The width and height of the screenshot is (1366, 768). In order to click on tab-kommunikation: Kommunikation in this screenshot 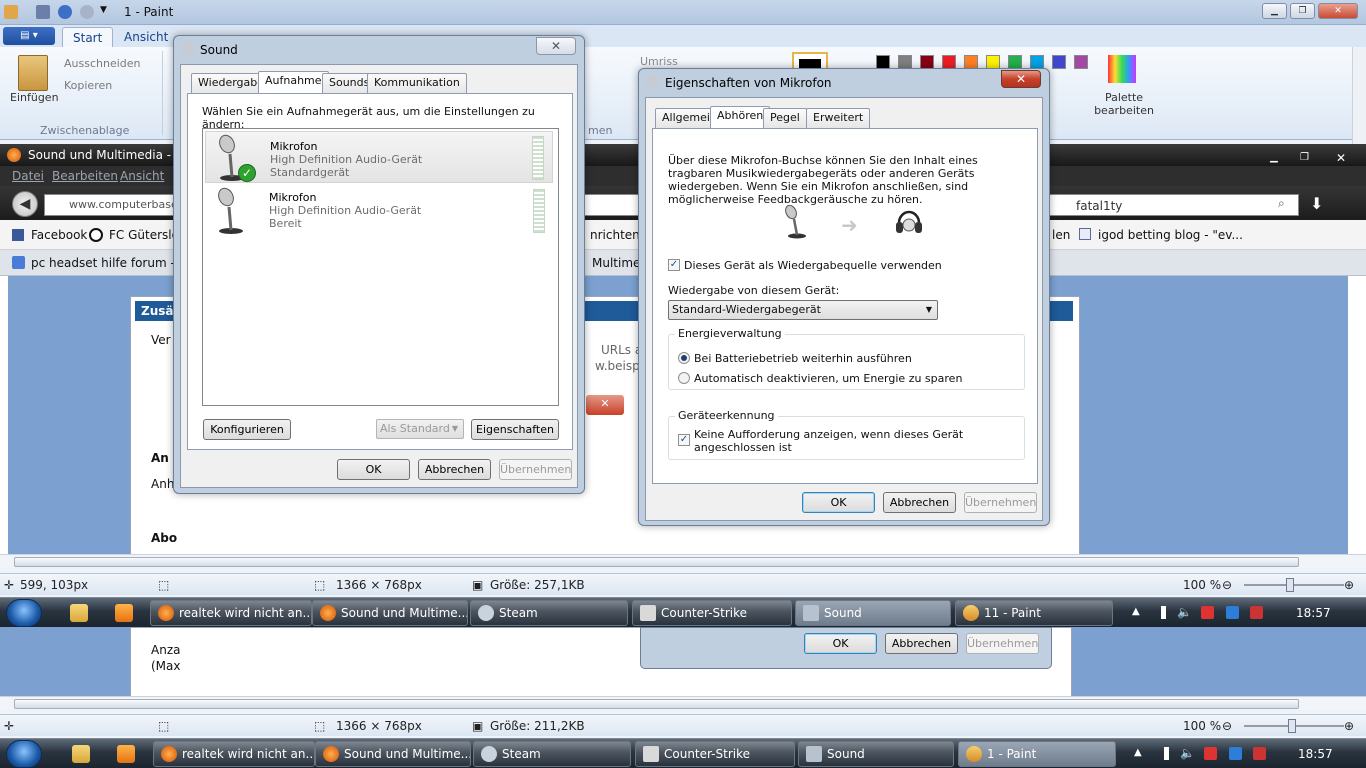, I will do `click(417, 83)`.